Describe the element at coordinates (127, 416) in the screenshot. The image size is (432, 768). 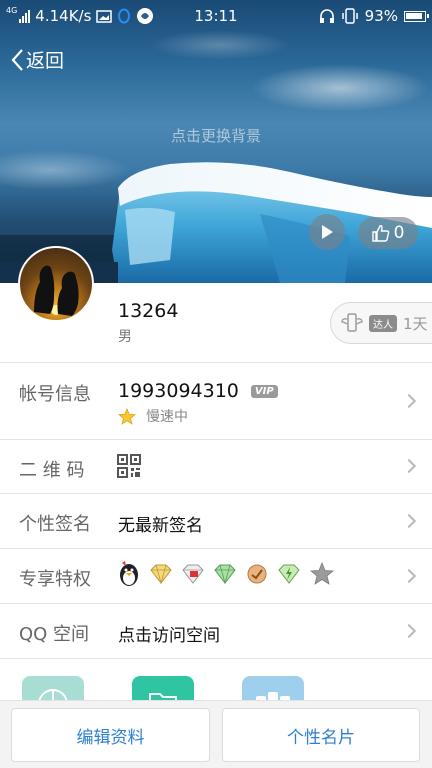
I see `star-icon` at that location.